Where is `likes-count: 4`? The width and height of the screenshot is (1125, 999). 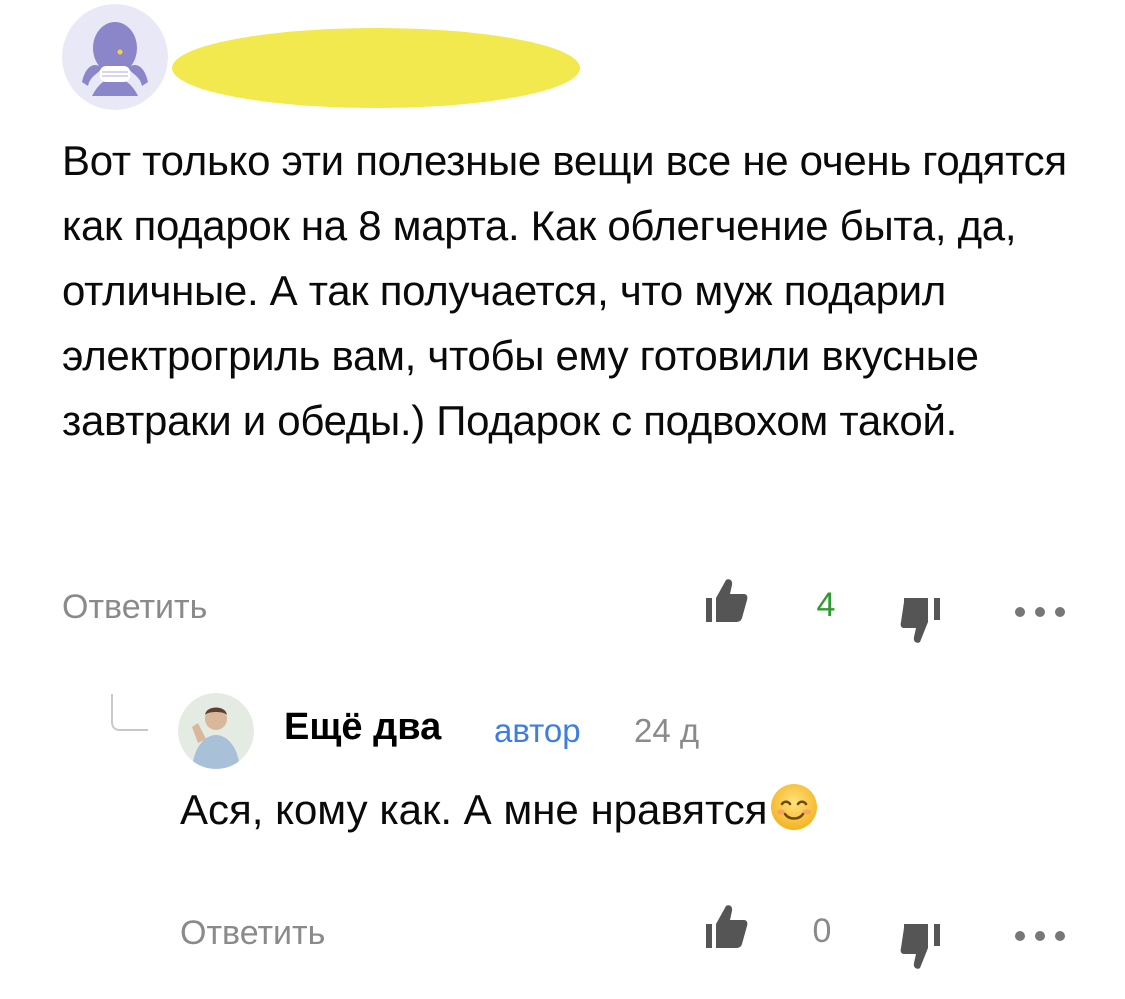
likes-count: 4 is located at coordinates (826, 605).